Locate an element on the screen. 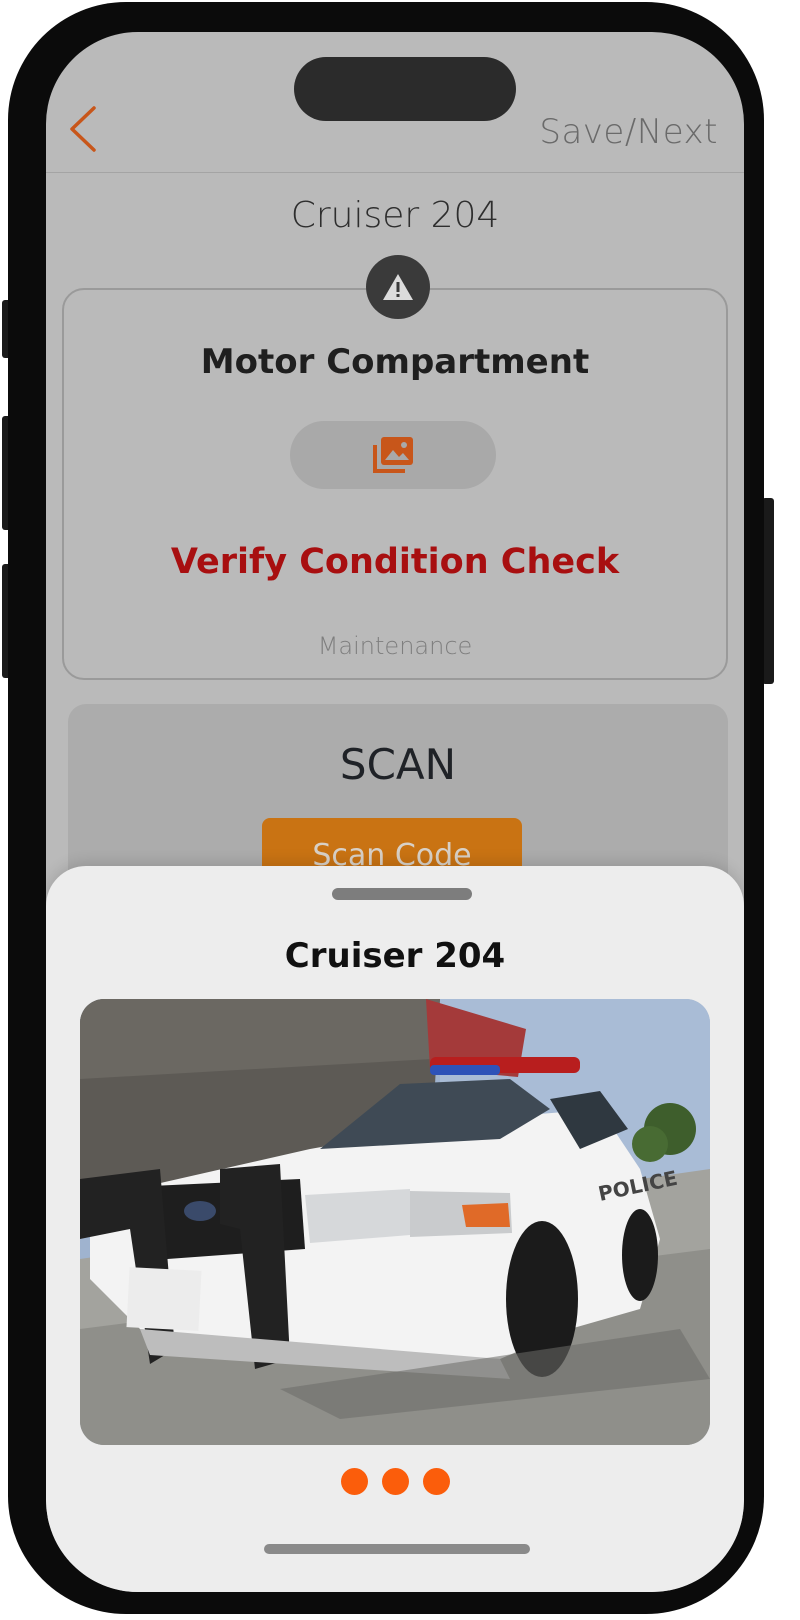 The width and height of the screenshot is (800, 1620). check-item-title: Motor Compartment is located at coordinates (395, 362).